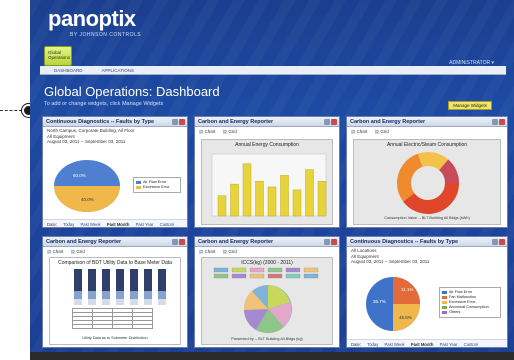  Describe the element at coordinates (79, 175) in the screenshot. I see `pie-label-1: 60.0%` at that location.